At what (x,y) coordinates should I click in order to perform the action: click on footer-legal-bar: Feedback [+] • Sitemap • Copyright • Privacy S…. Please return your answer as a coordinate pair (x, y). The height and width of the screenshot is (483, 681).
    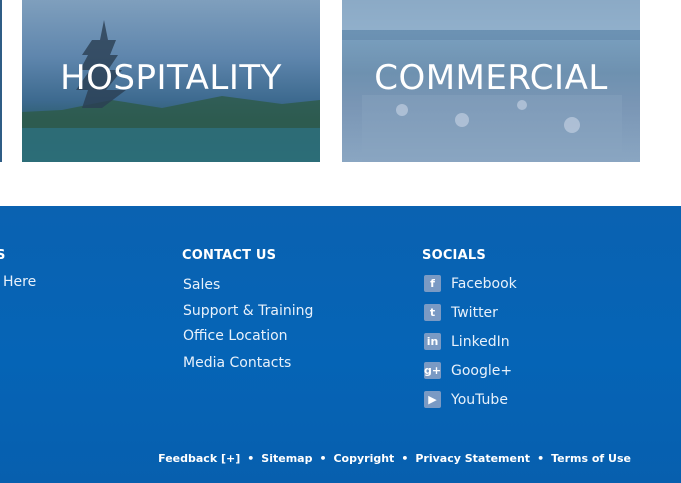
    Looking at the image, I should click on (394, 458).